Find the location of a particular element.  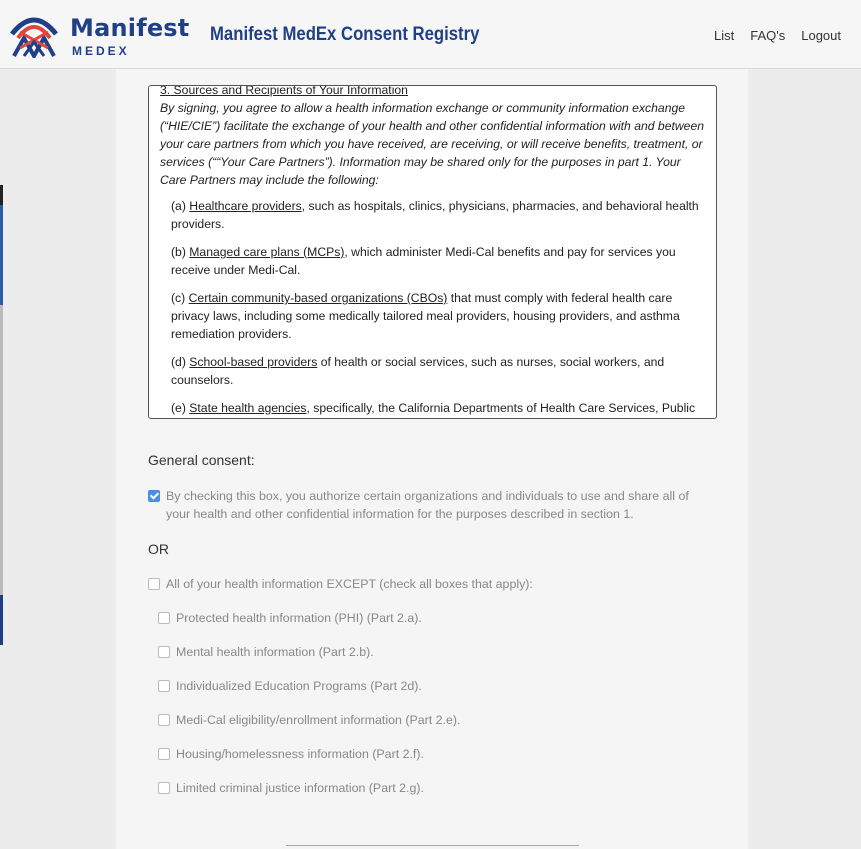

except-mental-health-checkbox is located at coordinates (164, 652).